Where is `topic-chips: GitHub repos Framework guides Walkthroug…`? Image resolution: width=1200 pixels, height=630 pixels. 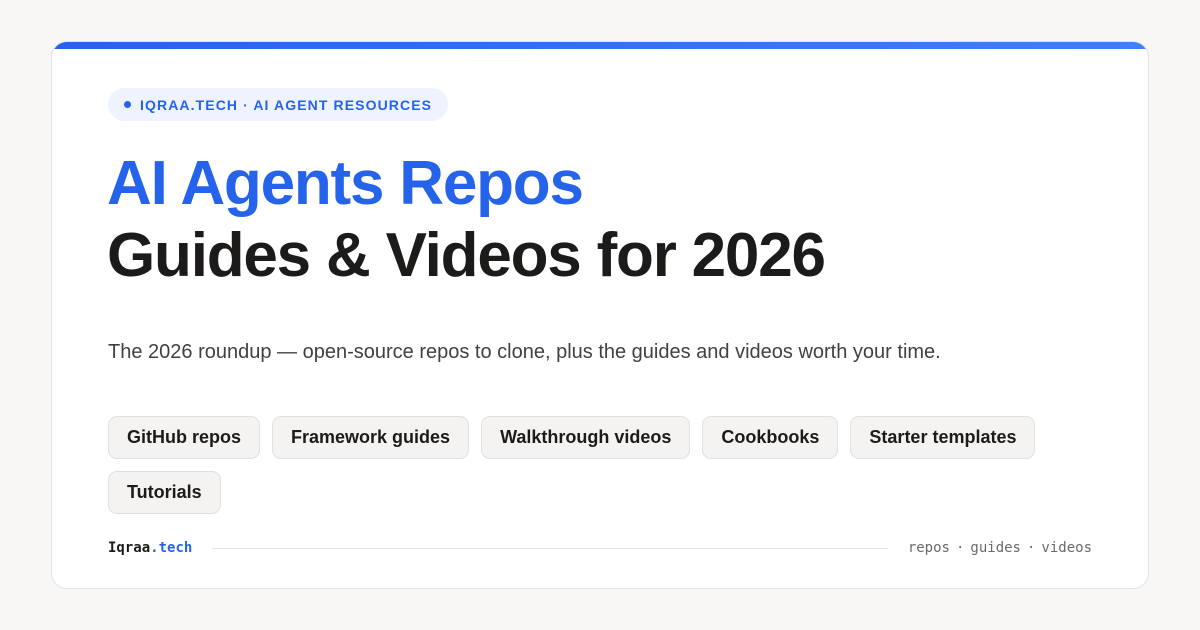
topic-chips: GitHub repos Framework guides Walkthroug… is located at coordinates (588, 465).